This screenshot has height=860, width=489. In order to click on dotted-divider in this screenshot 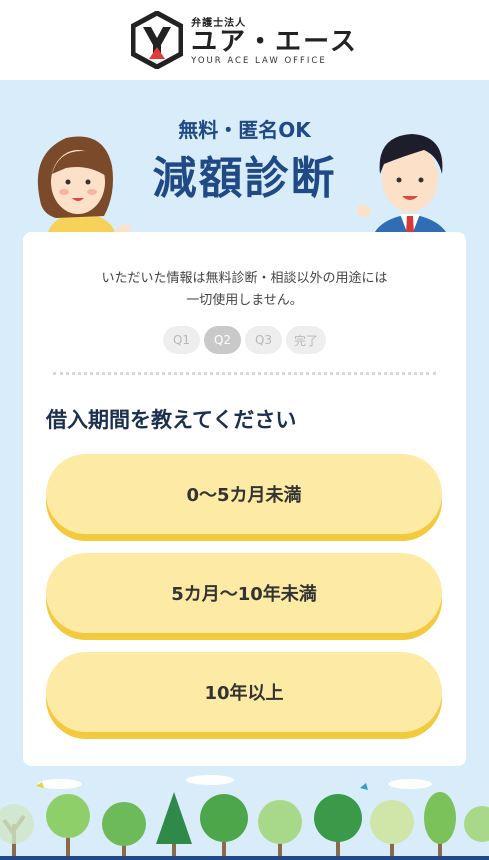, I will do `click(244, 373)`.